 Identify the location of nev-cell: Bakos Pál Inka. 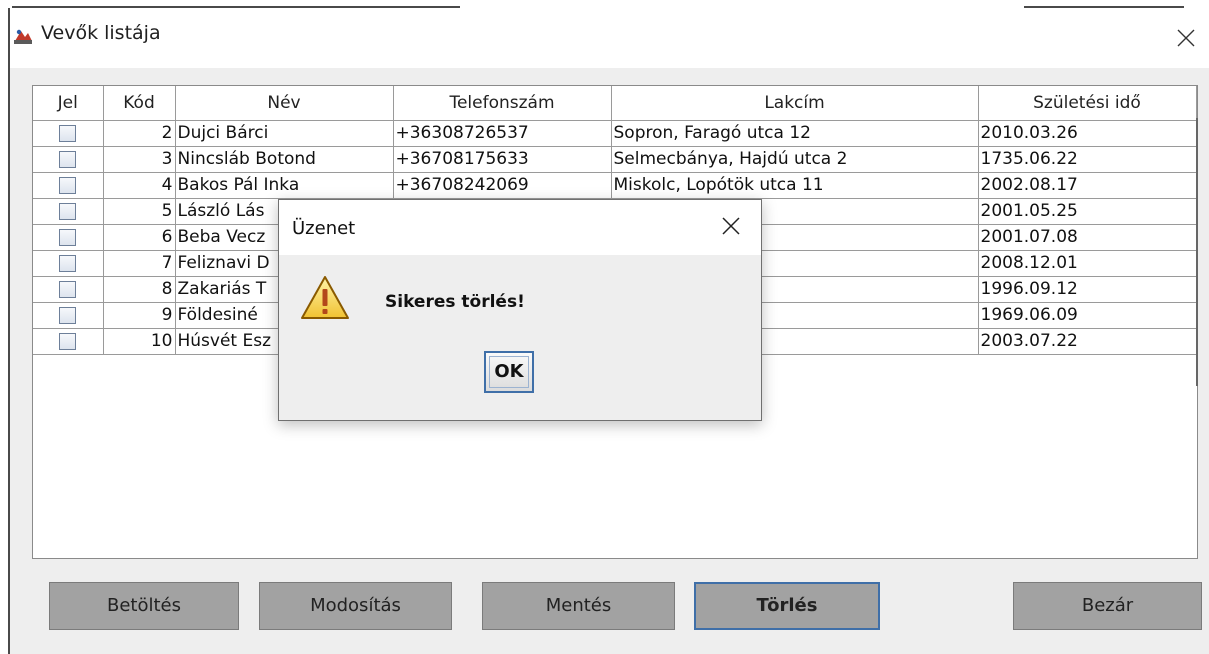
(284, 185).